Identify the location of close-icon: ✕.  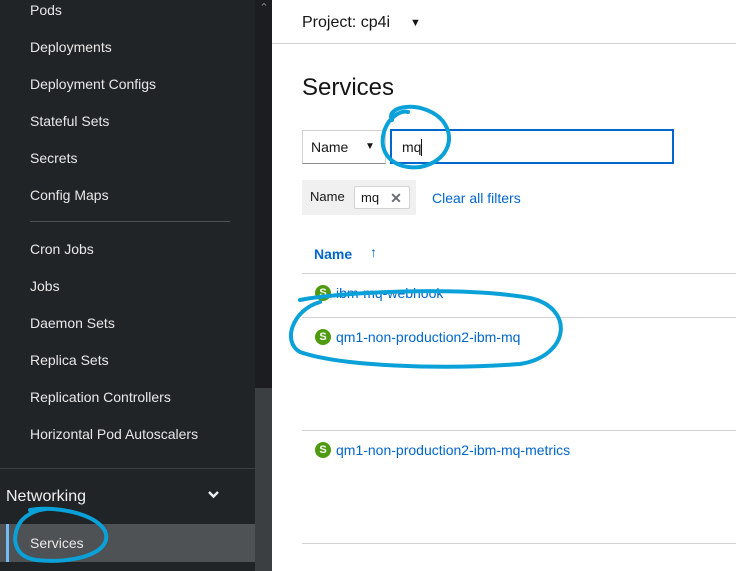
(396, 198).